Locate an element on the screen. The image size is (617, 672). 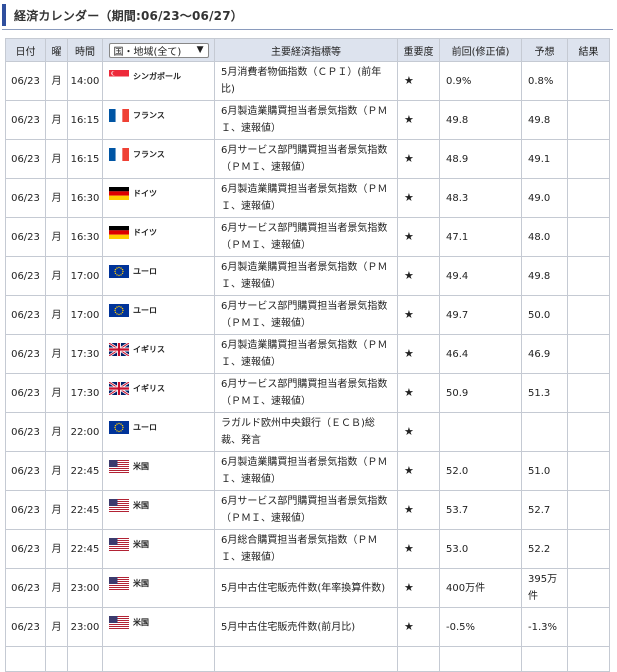
row-country-name: フランス is located at coordinates (149, 115).